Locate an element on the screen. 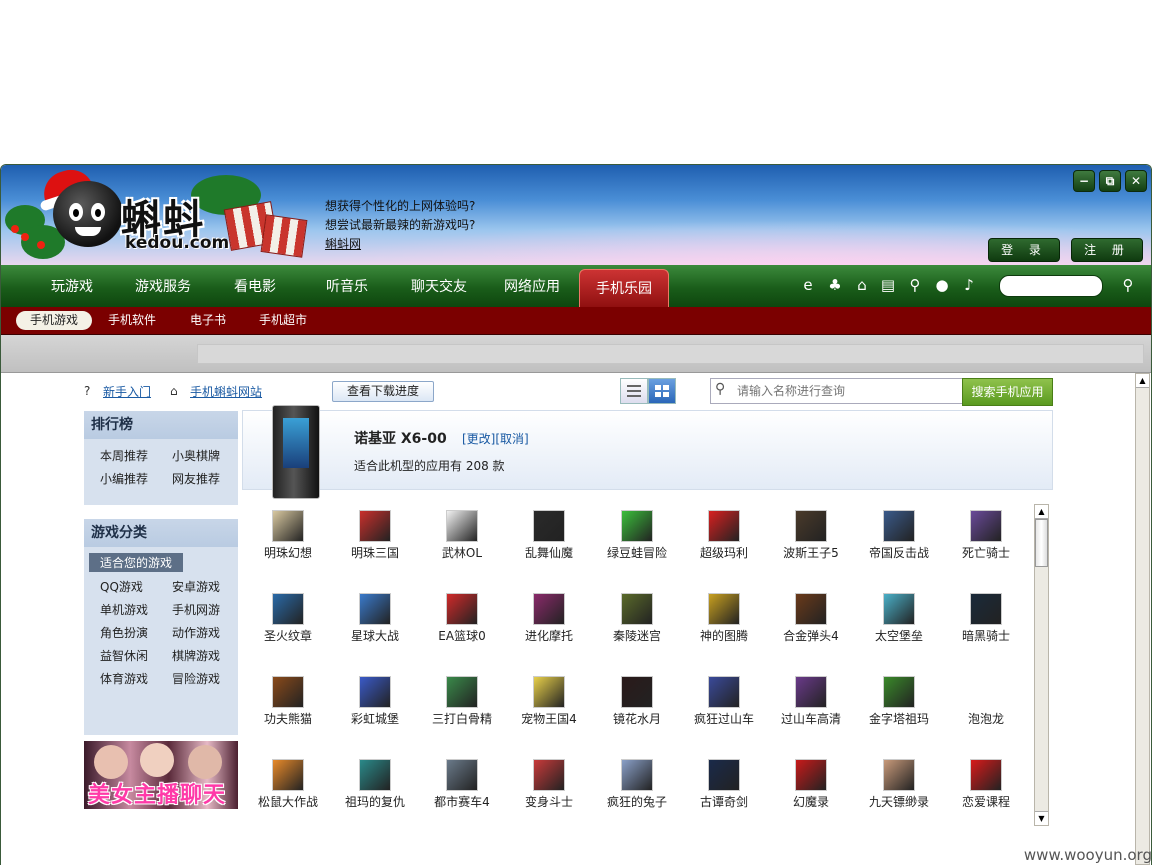 The width and height of the screenshot is (1152, 865). newbie-link: 新手入门 is located at coordinates (127, 392).